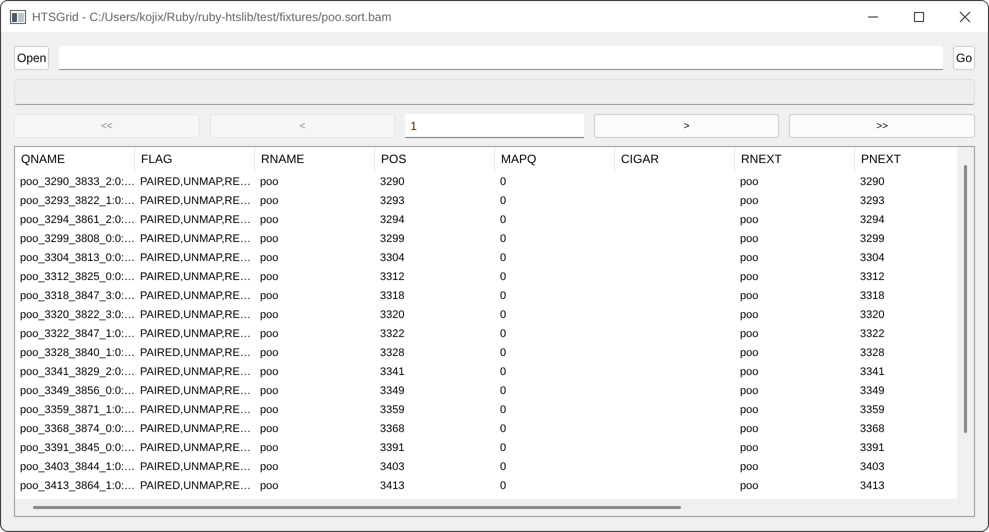 Image resolution: width=989 pixels, height=532 pixels. What do you see at coordinates (435, 159) in the screenshot?
I see `column-header: POS` at bounding box center [435, 159].